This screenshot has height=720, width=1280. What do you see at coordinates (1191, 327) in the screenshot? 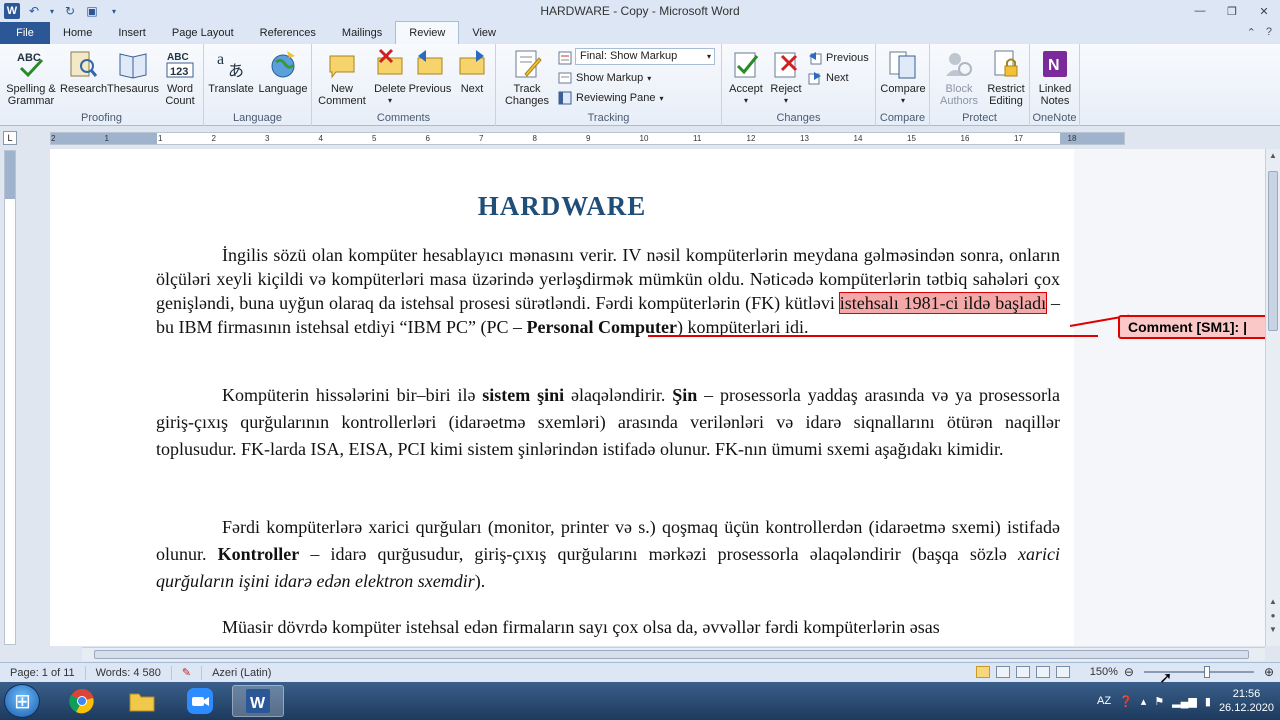
I see `comment-balloon: Comment [SM1]: |` at bounding box center [1191, 327].